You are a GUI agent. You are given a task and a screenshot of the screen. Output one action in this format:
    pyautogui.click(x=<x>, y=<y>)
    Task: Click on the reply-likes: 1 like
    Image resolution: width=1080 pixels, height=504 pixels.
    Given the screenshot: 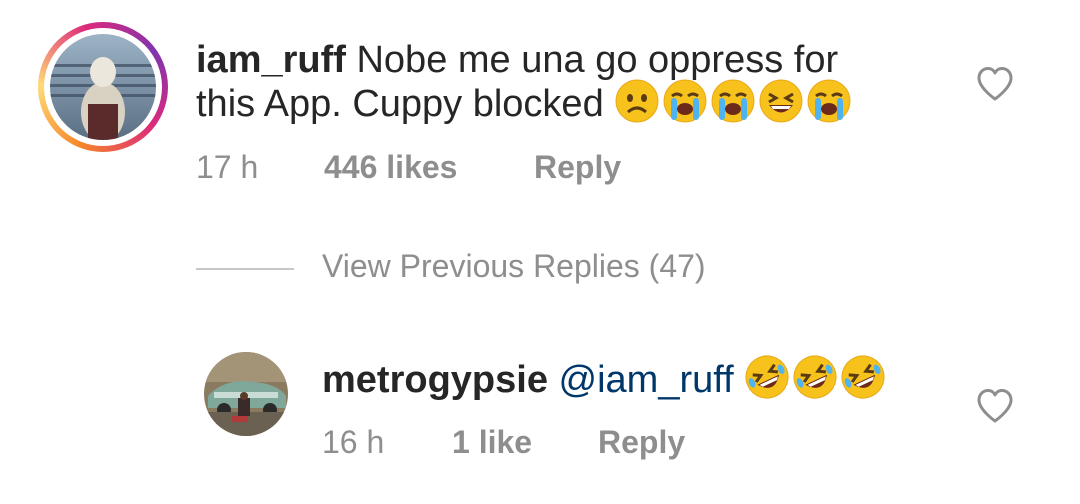 What is the action you would take?
    pyautogui.click(x=492, y=442)
    